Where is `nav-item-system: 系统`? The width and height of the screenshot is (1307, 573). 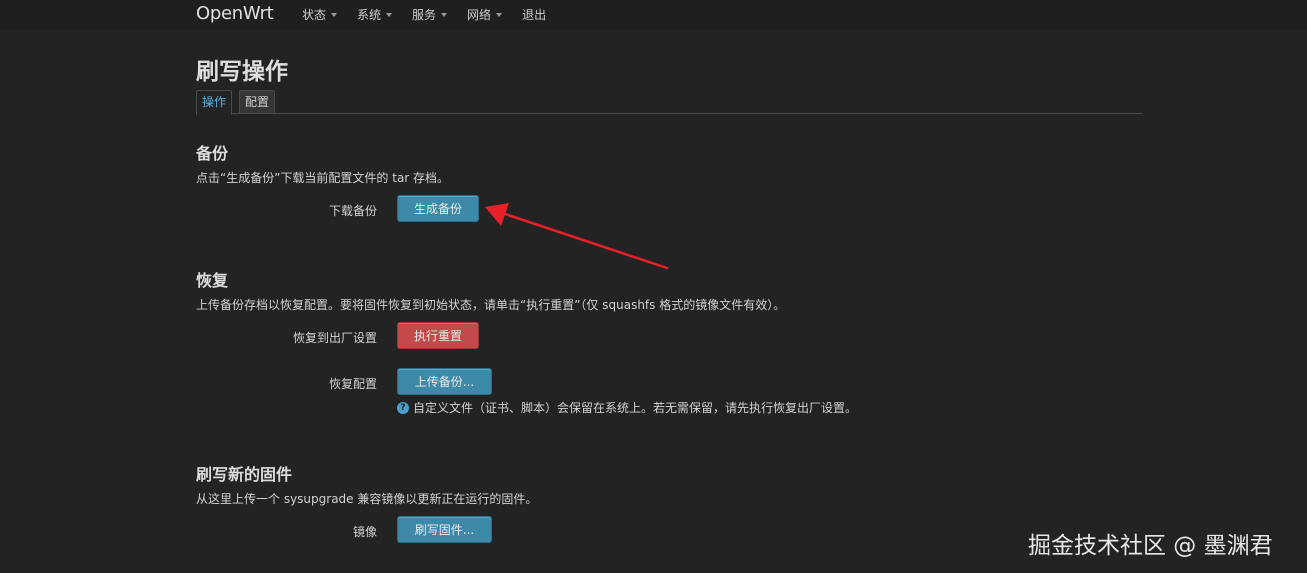
nav-item-system: 系统 is located at coordinates (375, 14).